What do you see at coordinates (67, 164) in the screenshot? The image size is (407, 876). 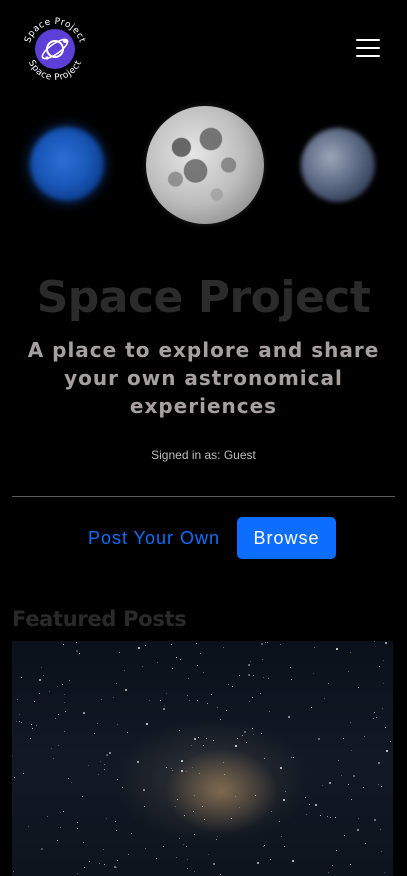 I see `blue-planet-image` at bounding box center [67, 164].